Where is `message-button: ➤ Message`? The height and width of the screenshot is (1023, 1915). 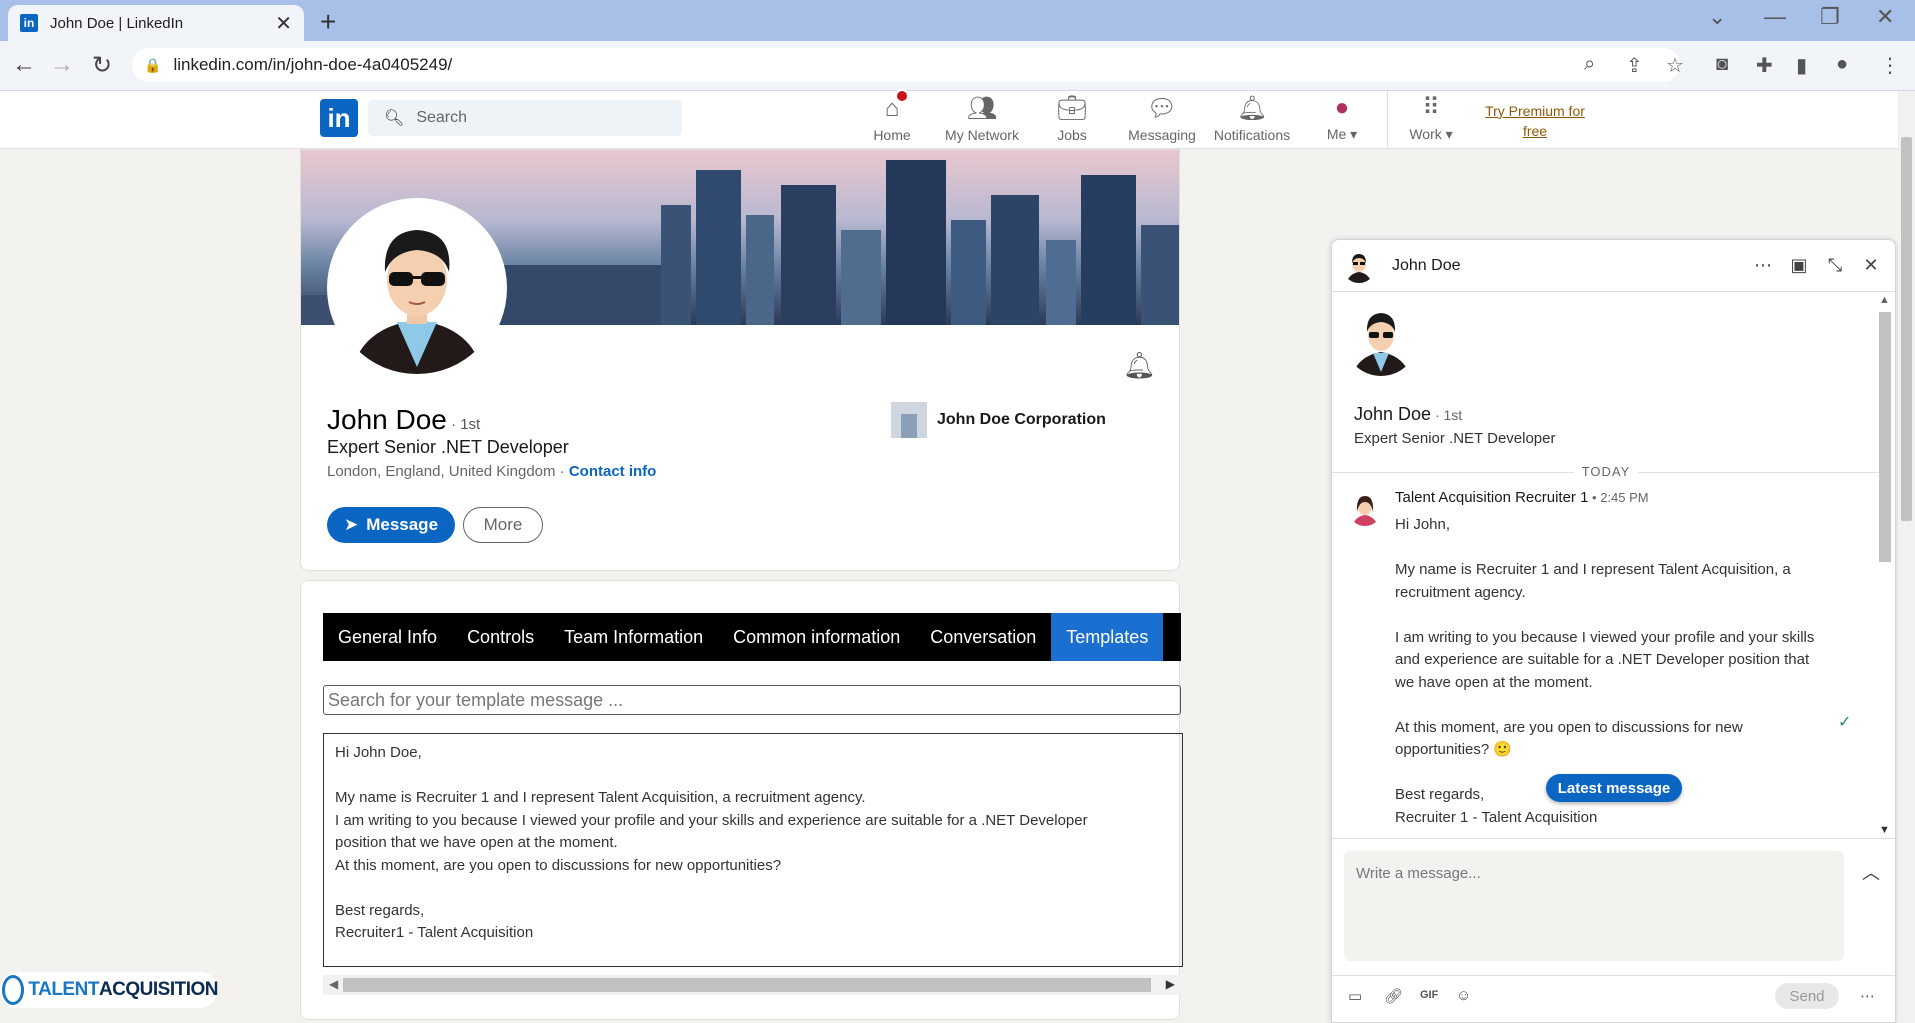 message-button: ➤ Message is located at coordinates (391, 525).